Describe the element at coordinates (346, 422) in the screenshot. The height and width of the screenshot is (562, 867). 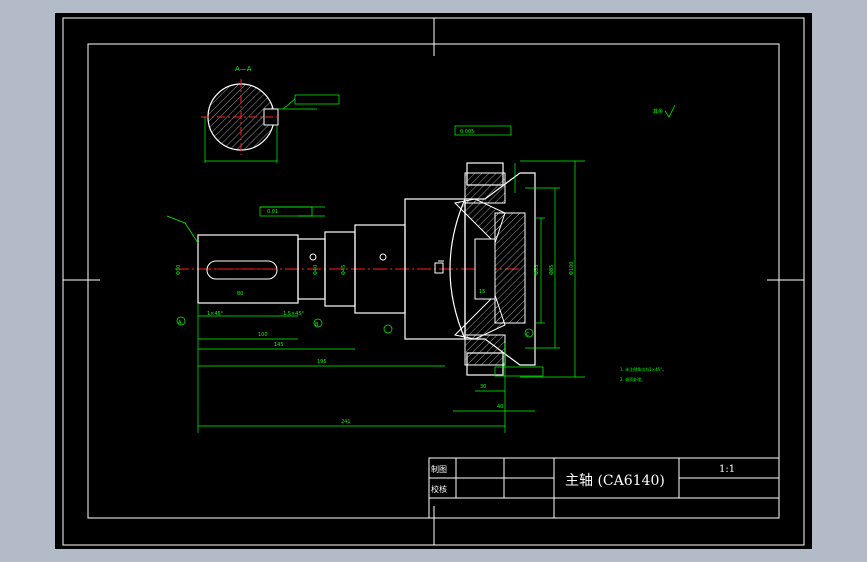
I see `dim-total-length: 241` at that location.